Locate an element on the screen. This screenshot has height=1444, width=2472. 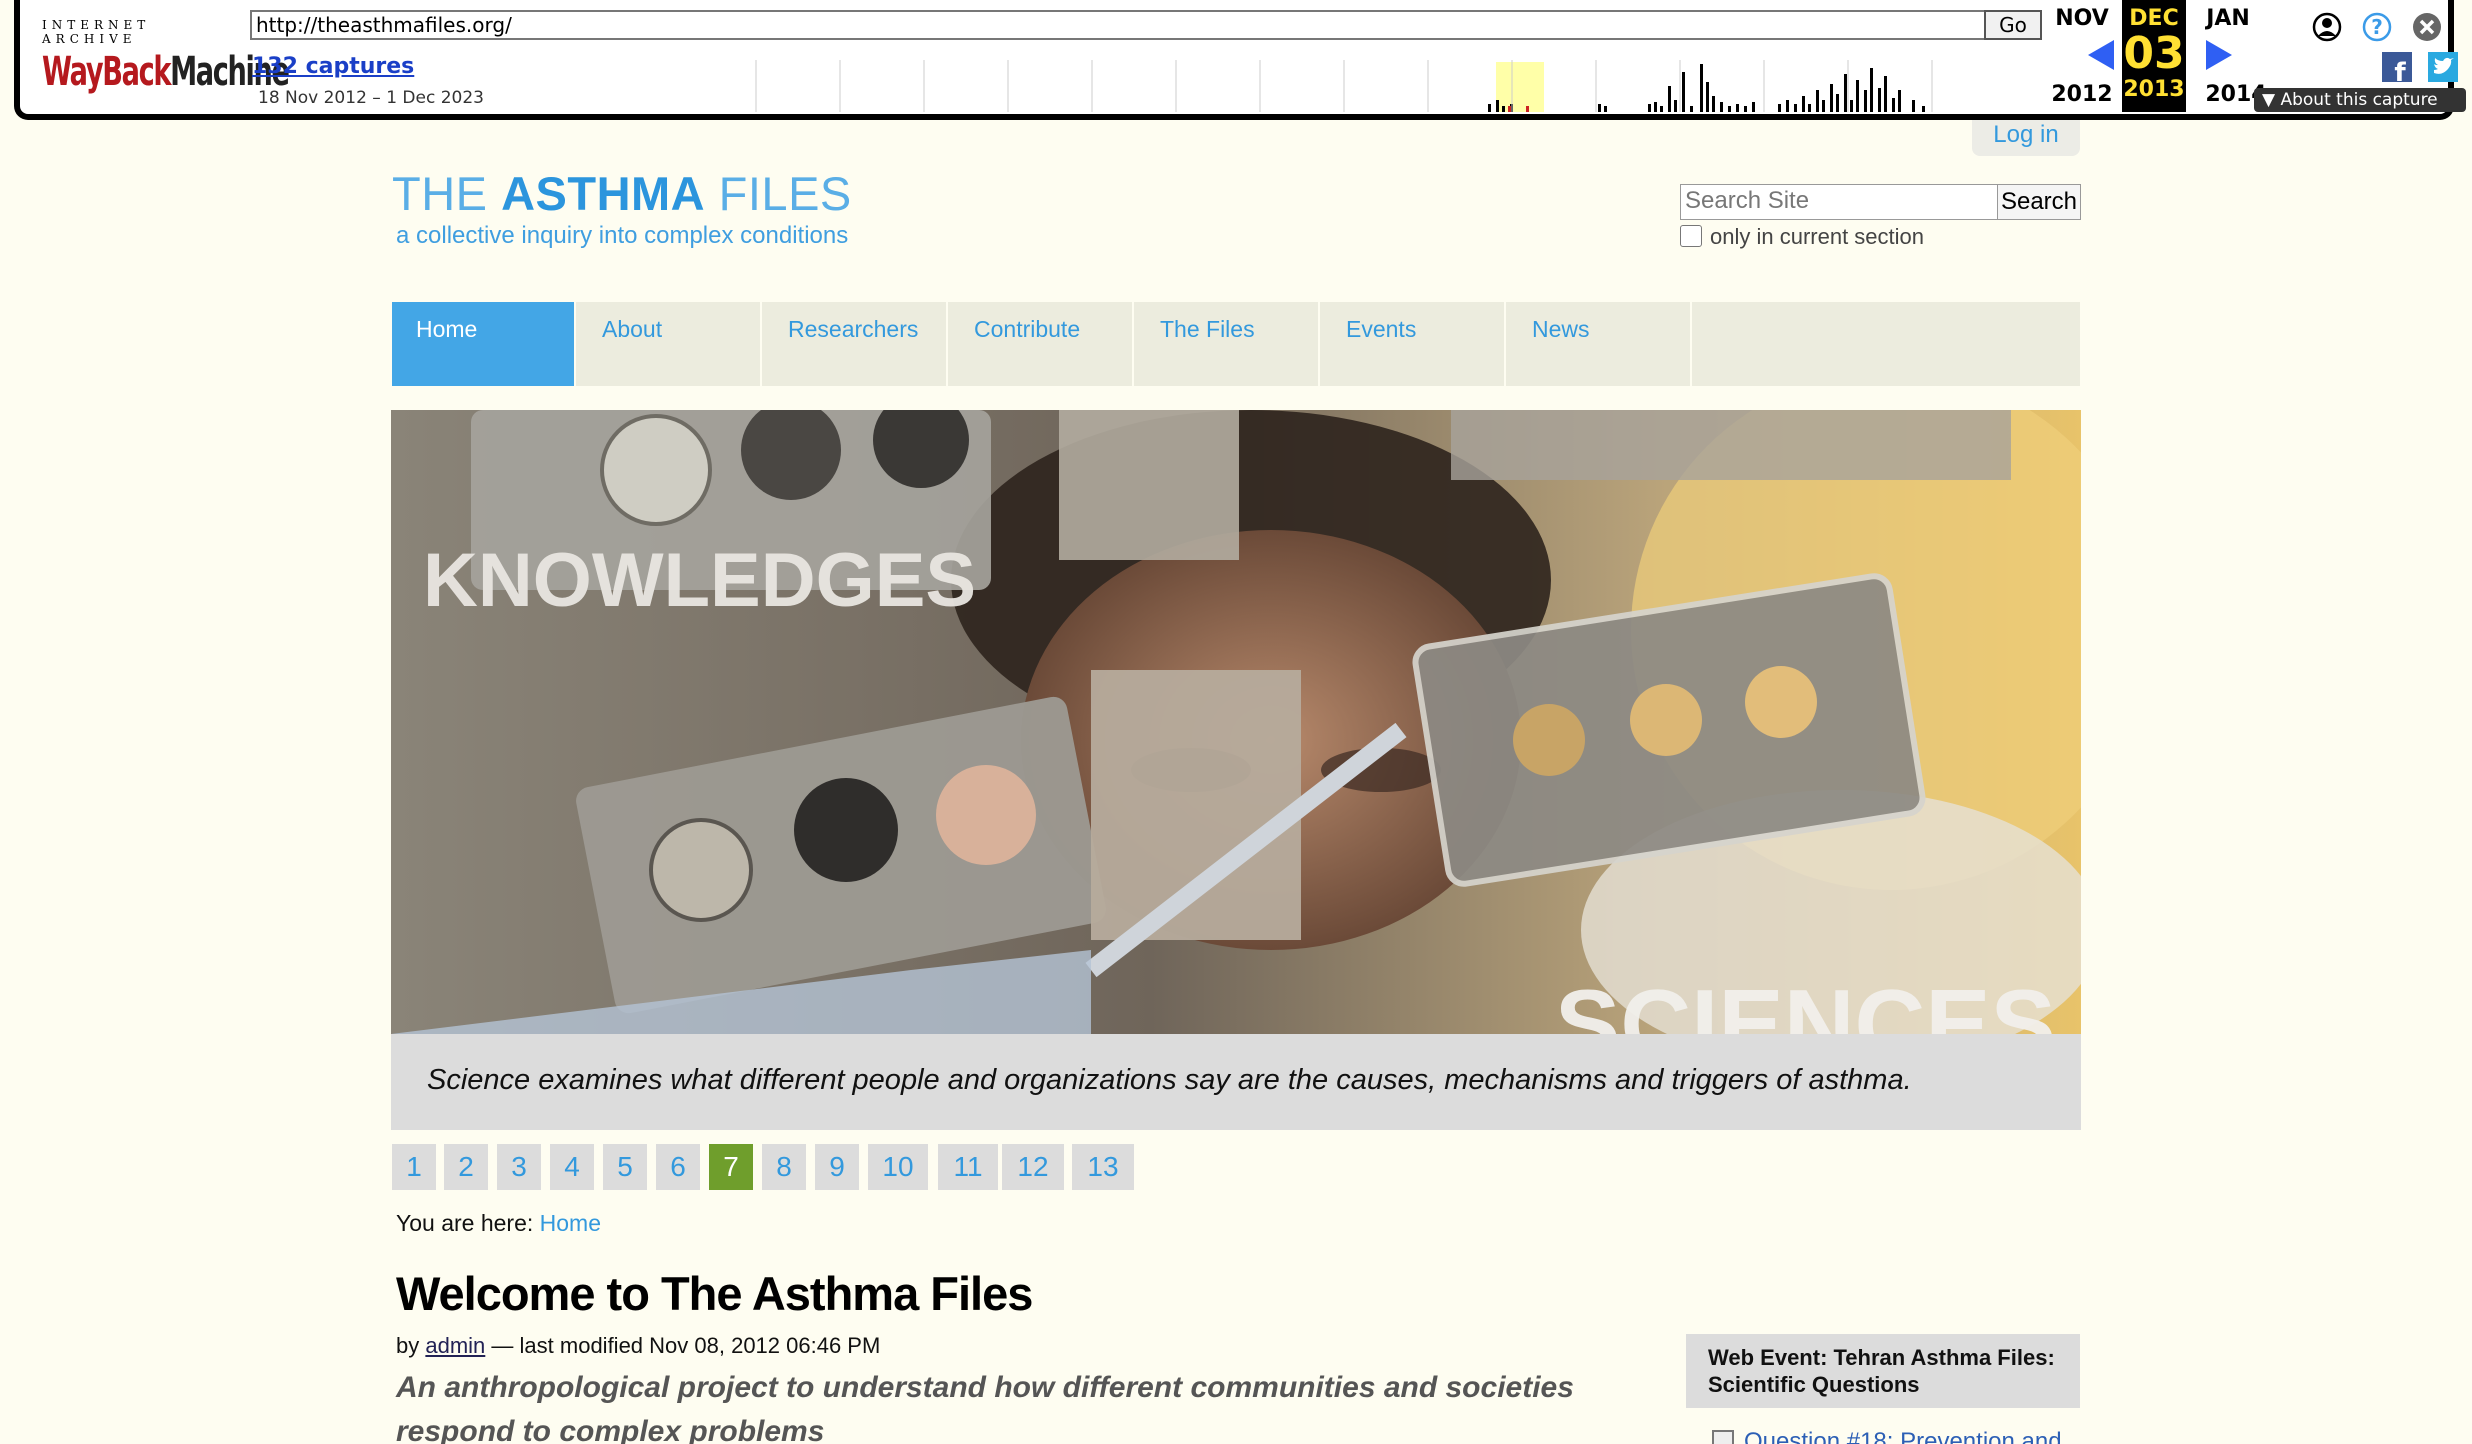
site-logo-bold: ASTHMA is located at coordinates (603, 193).